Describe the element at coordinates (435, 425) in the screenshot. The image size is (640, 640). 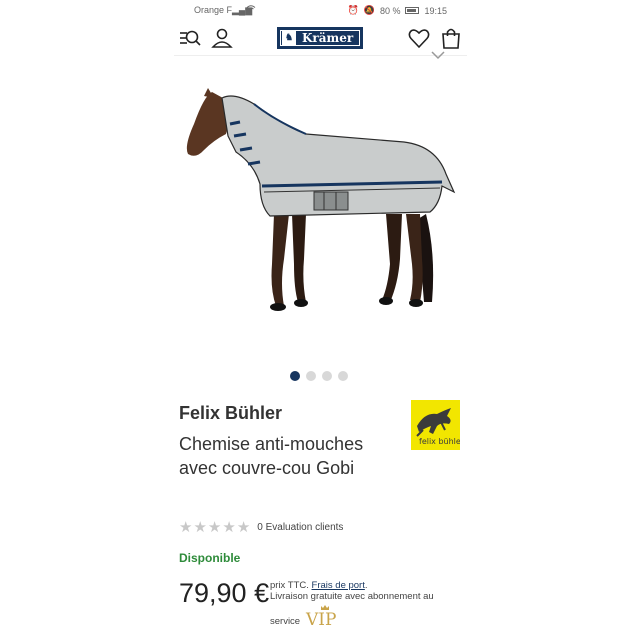
I see `felix-buhler-logo: felix bühler` at that location.